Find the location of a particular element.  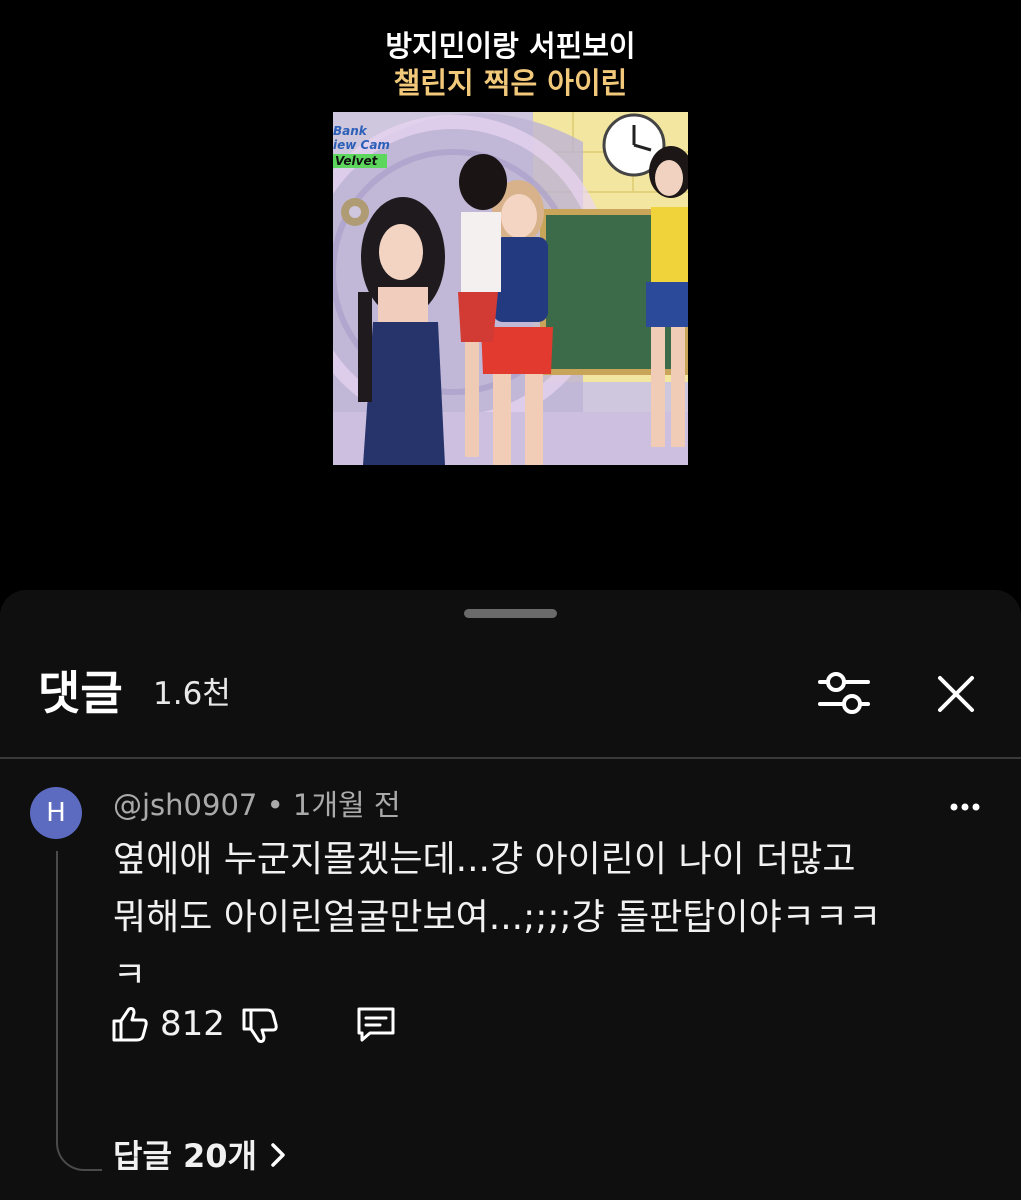

comment-icon is located at coordinates (376, 1024).